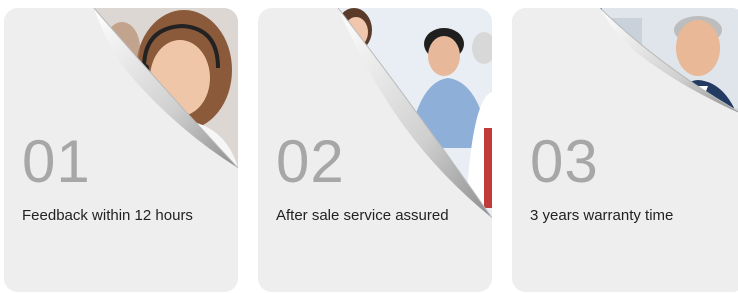 The image size is (738, 293). Describe the element at coordinates (310, 161) in the screenshot. I see `card-number: 02` at that location.